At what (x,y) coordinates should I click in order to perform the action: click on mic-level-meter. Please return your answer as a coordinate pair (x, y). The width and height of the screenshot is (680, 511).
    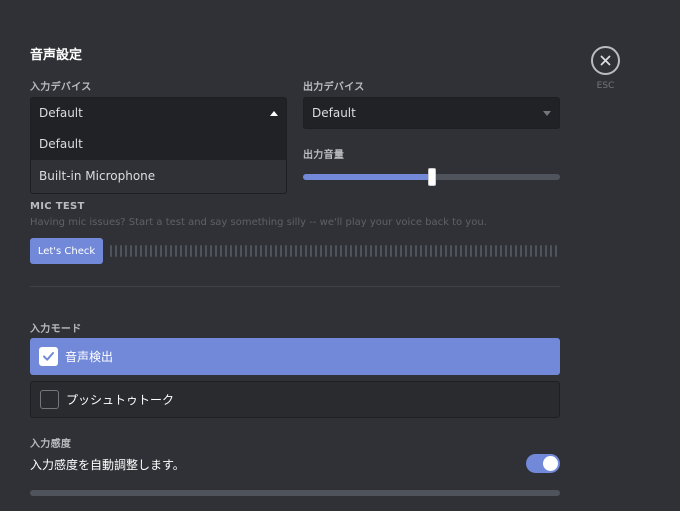
    Looking at the image, I should click on (333, 251).